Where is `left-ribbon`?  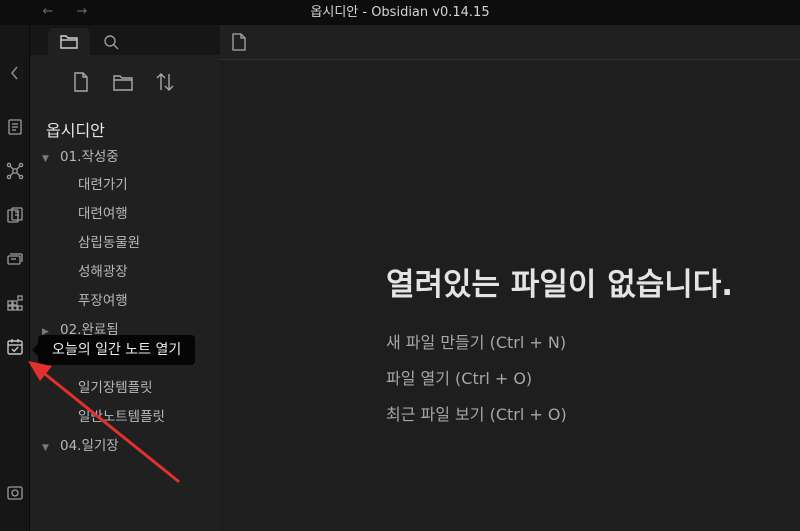
left-ribbon is located at coordinates (15, 278).